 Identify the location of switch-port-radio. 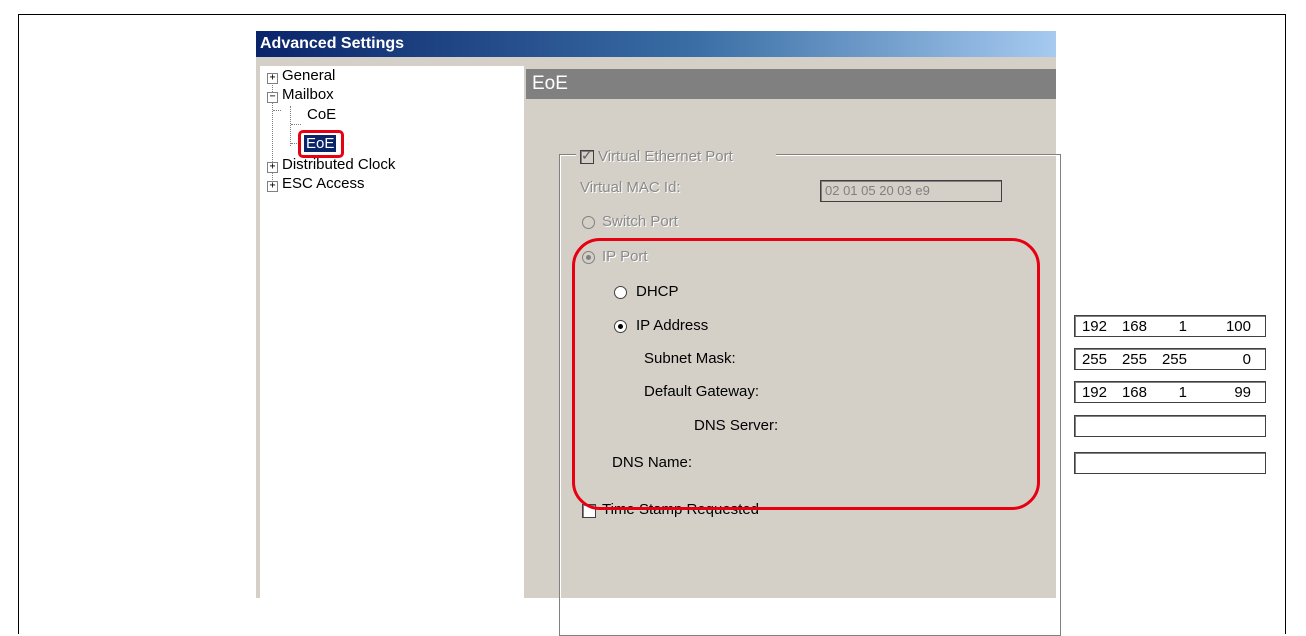
(588, 222).